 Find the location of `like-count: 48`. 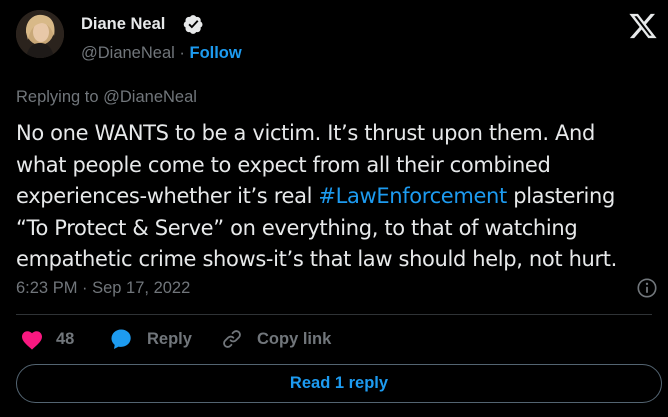

like-count: 48 is located at coordinates (65, 338).